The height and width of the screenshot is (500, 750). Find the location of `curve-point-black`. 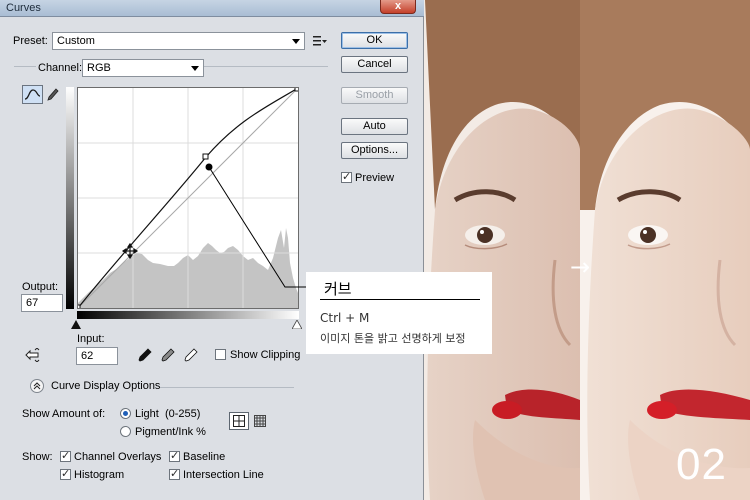

curve-point-black is located at coordinates (78, 307).